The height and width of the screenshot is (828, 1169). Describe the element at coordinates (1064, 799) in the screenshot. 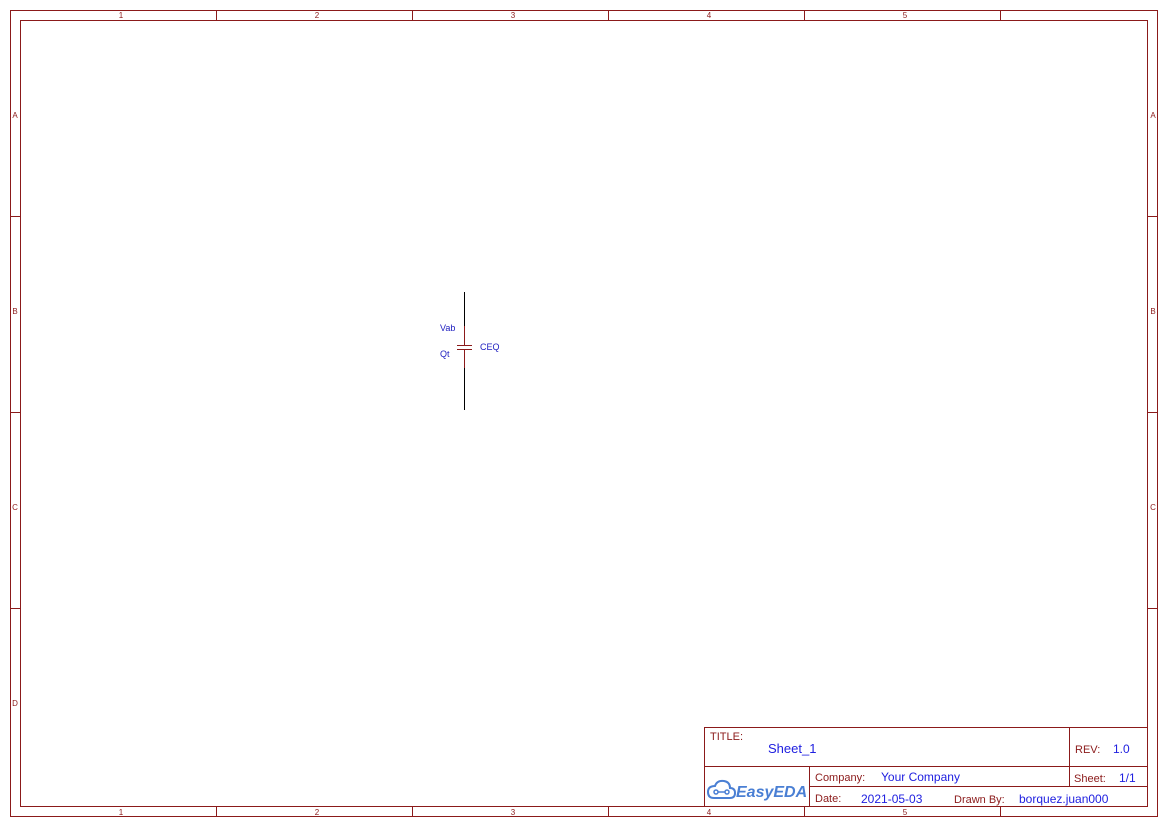

I see `drawn-by-value: borquez.juan000` at that location.